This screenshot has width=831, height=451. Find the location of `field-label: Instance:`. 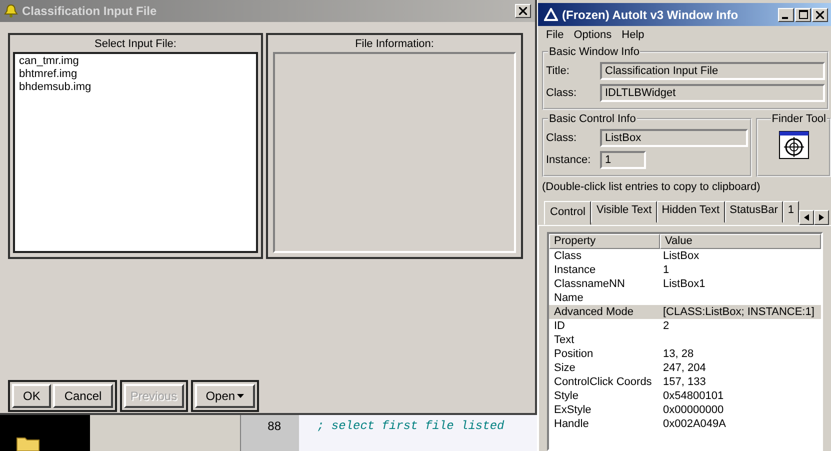

field-label: Instance: is located at coordinates (569, 160).